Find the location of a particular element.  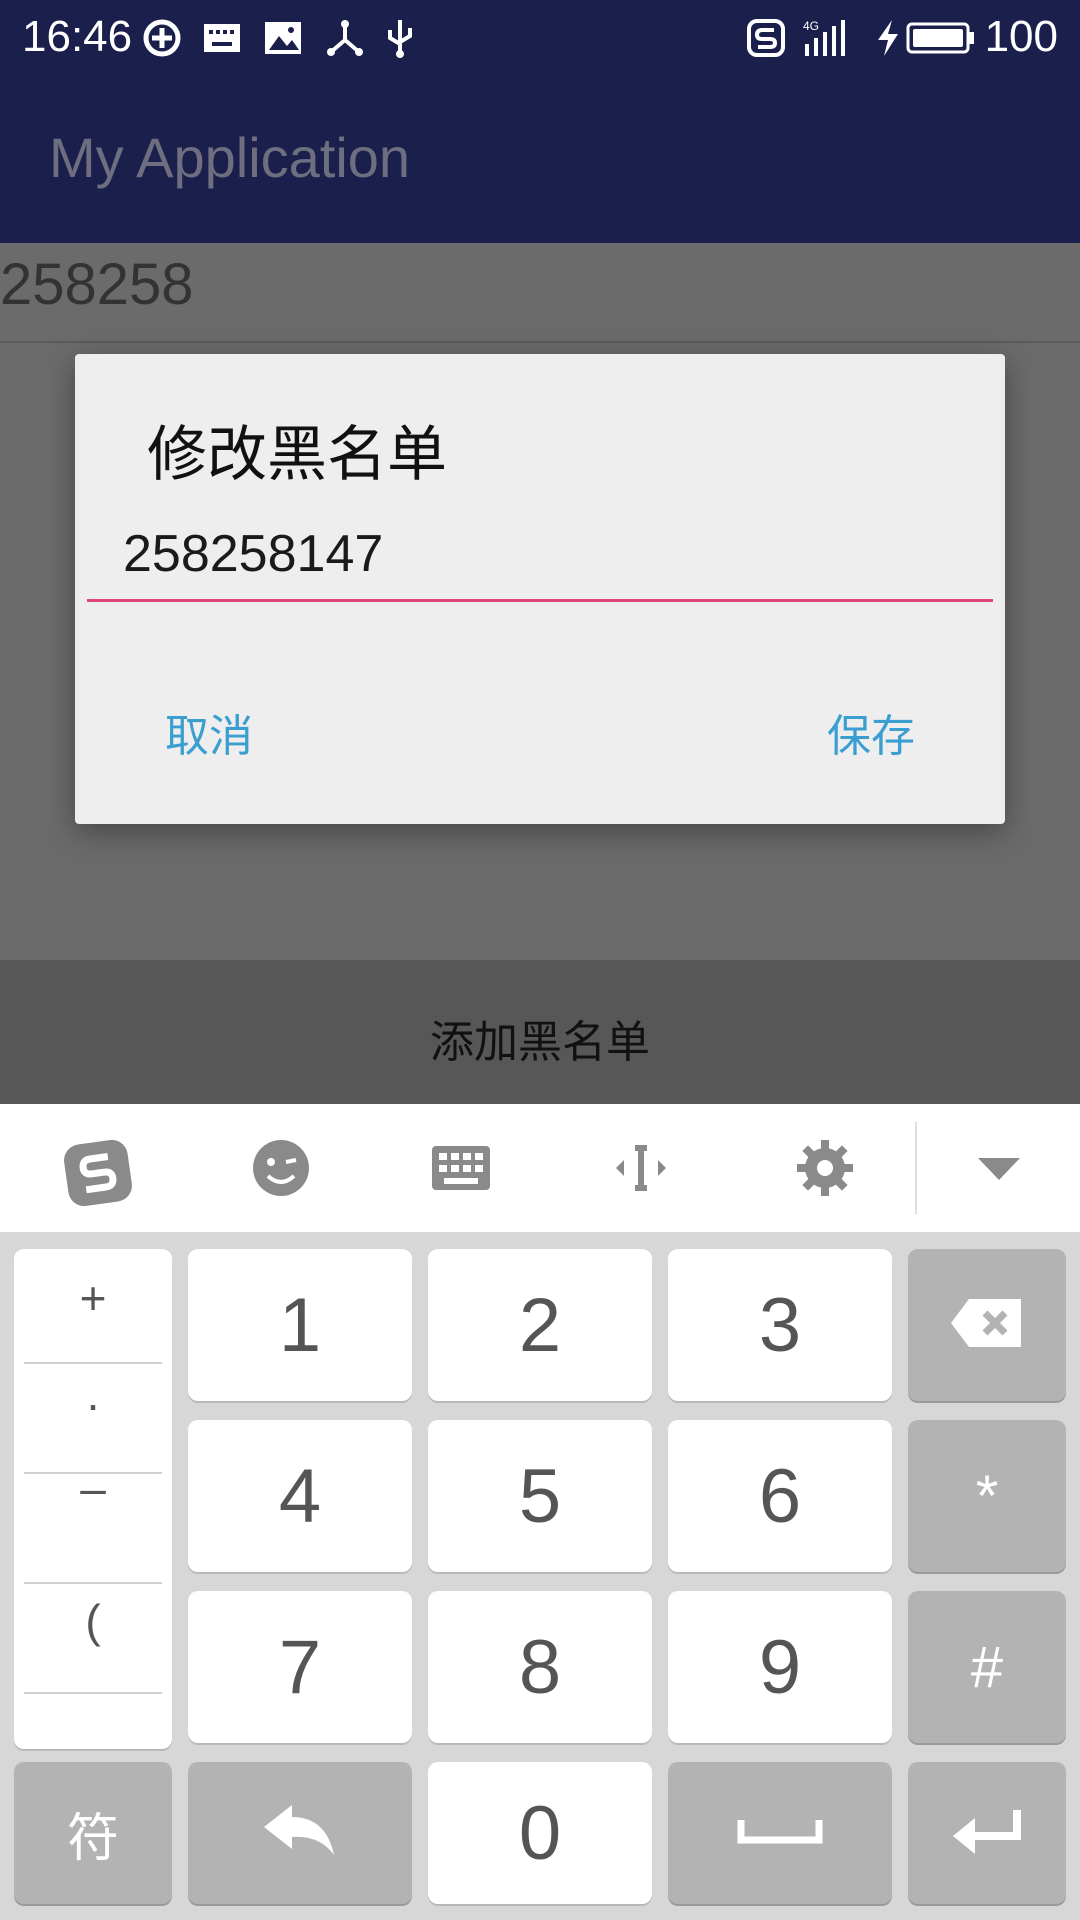

status-time: 16:46 is located at coordinates (77, 36).